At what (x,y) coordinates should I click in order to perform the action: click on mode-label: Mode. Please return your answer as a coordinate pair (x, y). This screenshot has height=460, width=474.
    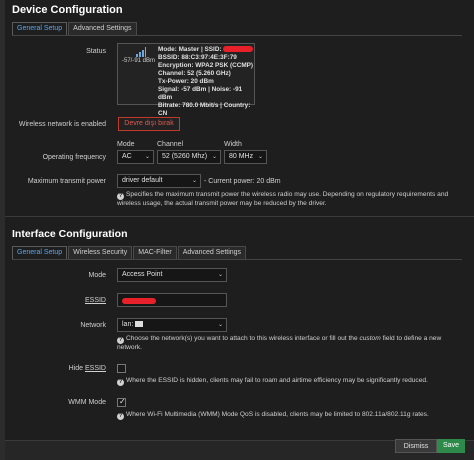
    Looking at the image, I should click on (97, 275).